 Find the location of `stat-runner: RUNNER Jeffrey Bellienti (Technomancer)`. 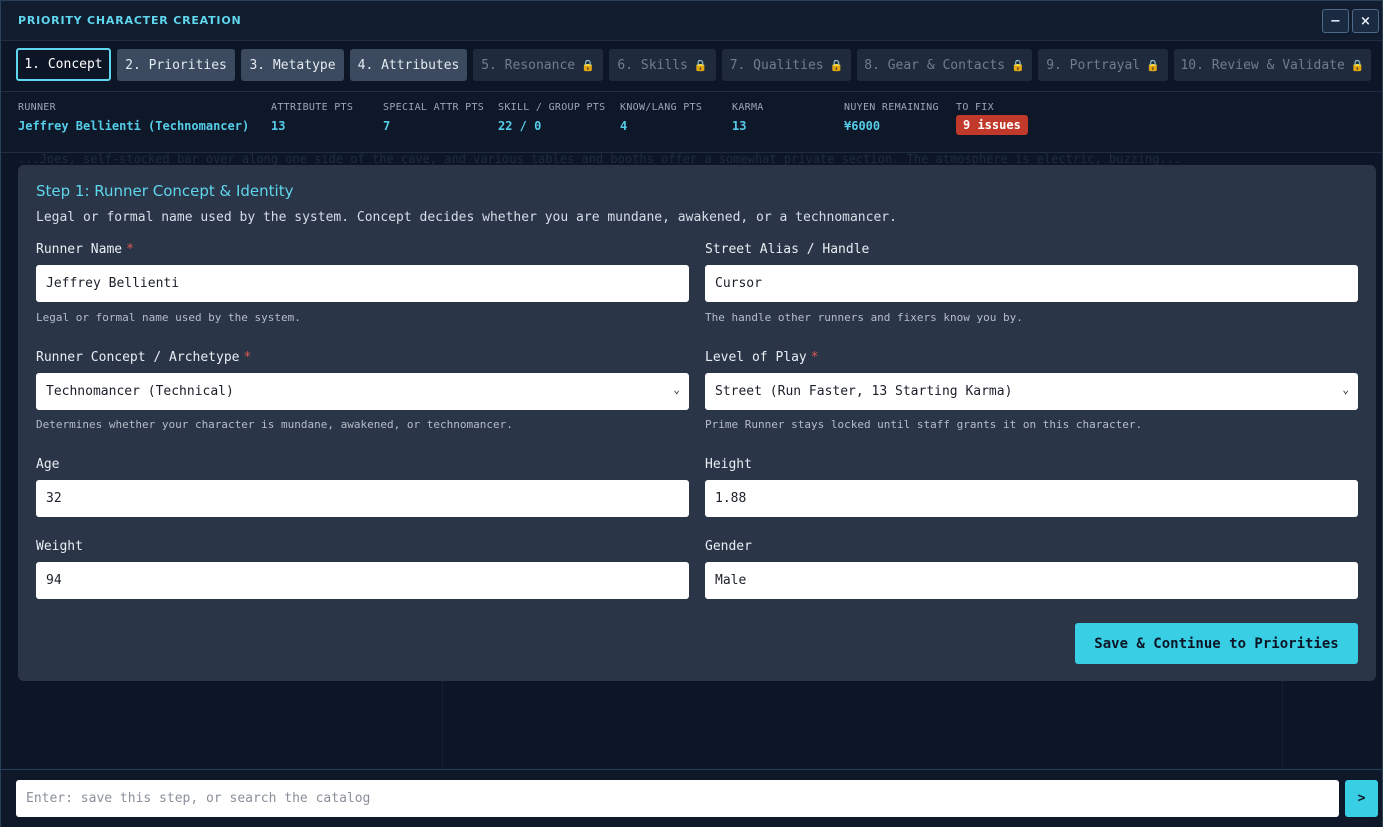

stat-runner: RUNNER Jeffrey Bellienti (Technomancer) is located at coordinates (133, 117).